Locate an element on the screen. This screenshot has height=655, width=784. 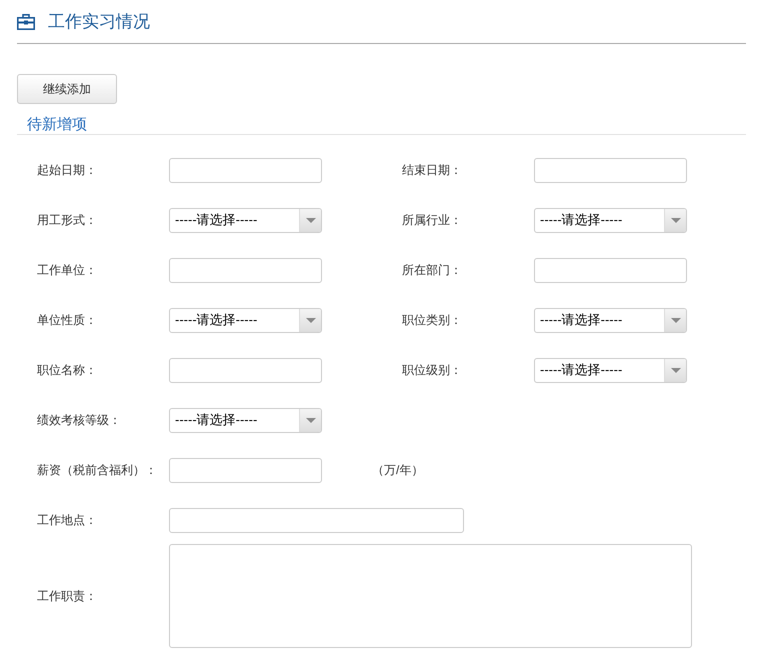
field-label: 职位名称： is located at coordinates (67, 370).